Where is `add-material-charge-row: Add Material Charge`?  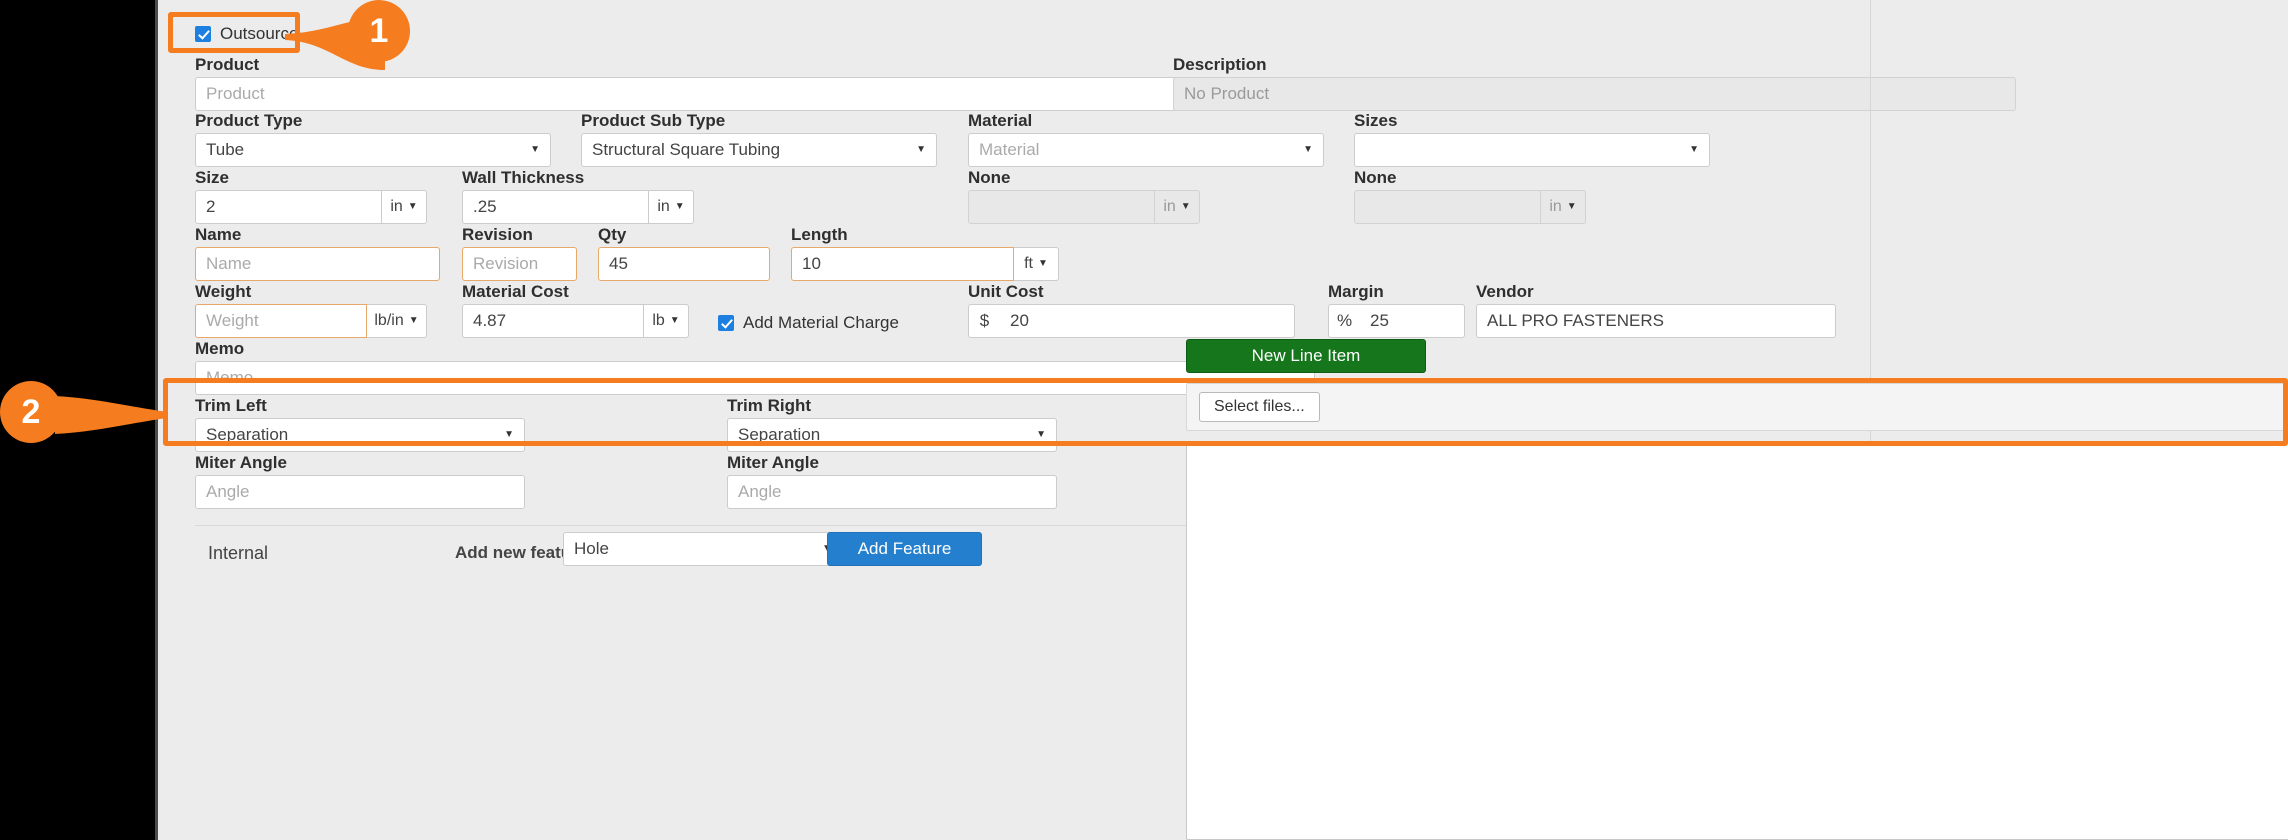
add-material-charge-row: Add Material Charge is located at coordinates (808, 323).